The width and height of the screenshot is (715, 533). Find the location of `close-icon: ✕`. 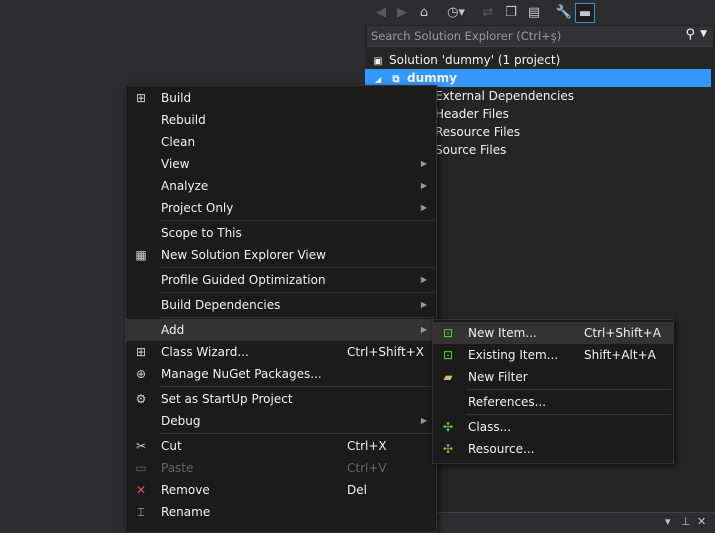

close-icon: ✕ is located at coordinates (701, 521).